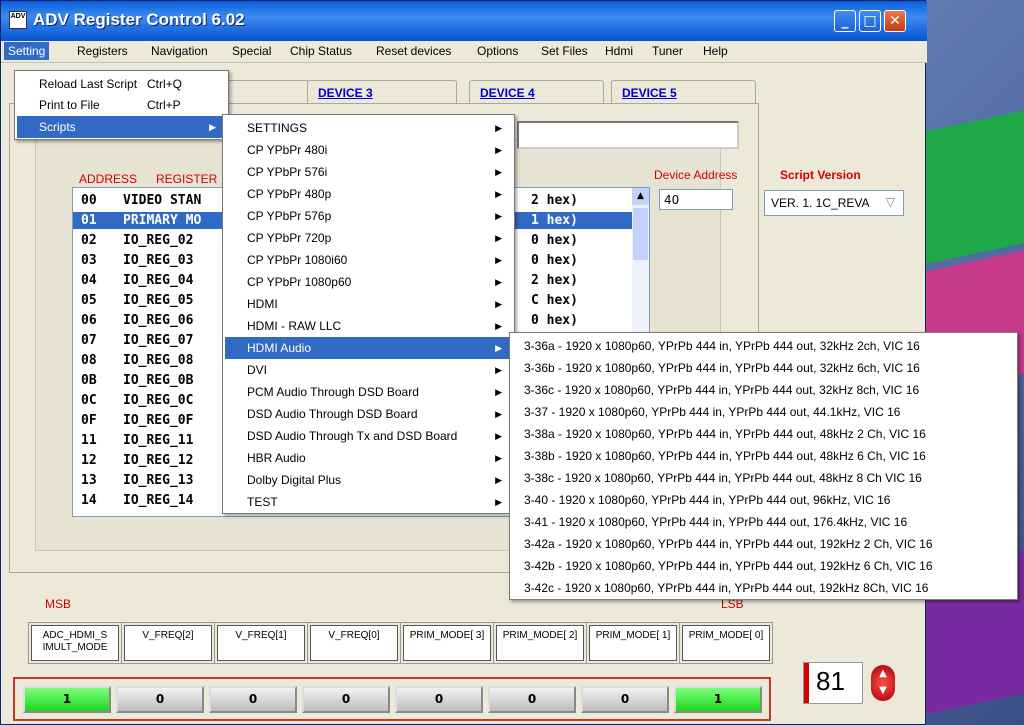 The width and height of the screenshot is (1024, 725). What do you see at coordinates (715, 51) in the screenshot?
I see `menu-help: Help` at bounding box center [715, 51].